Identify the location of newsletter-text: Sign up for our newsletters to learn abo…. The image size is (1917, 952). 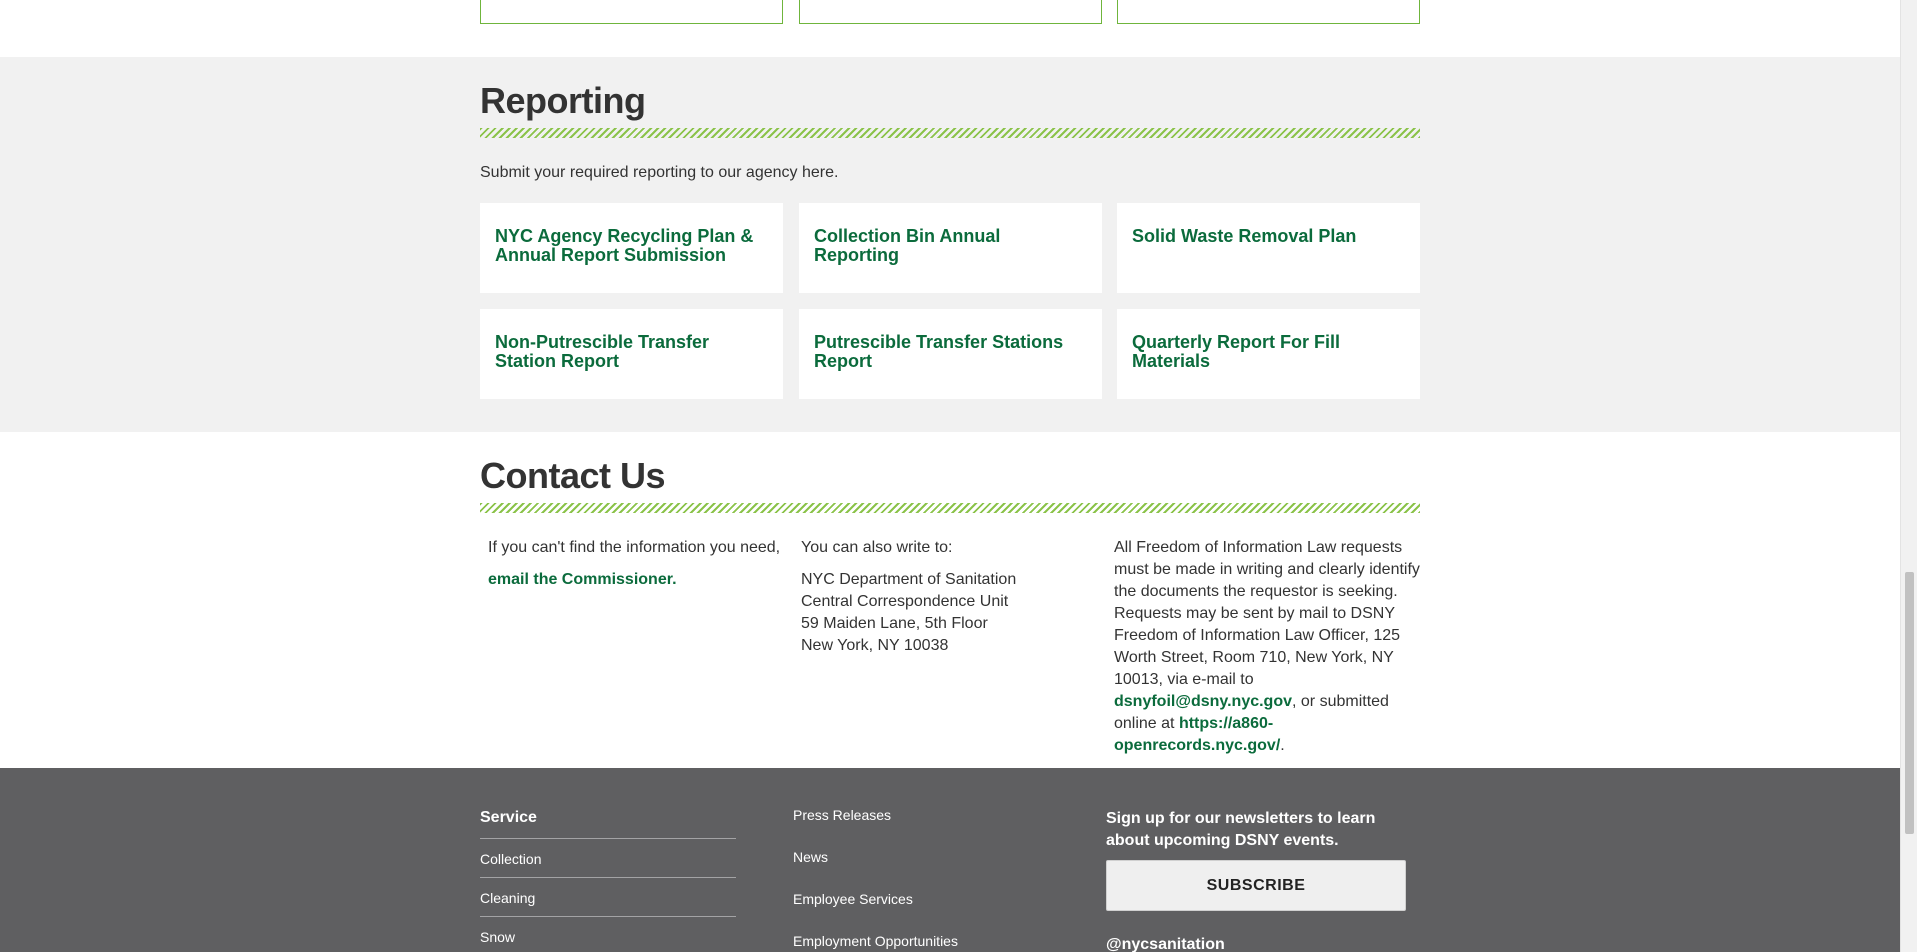
(1241, 829).